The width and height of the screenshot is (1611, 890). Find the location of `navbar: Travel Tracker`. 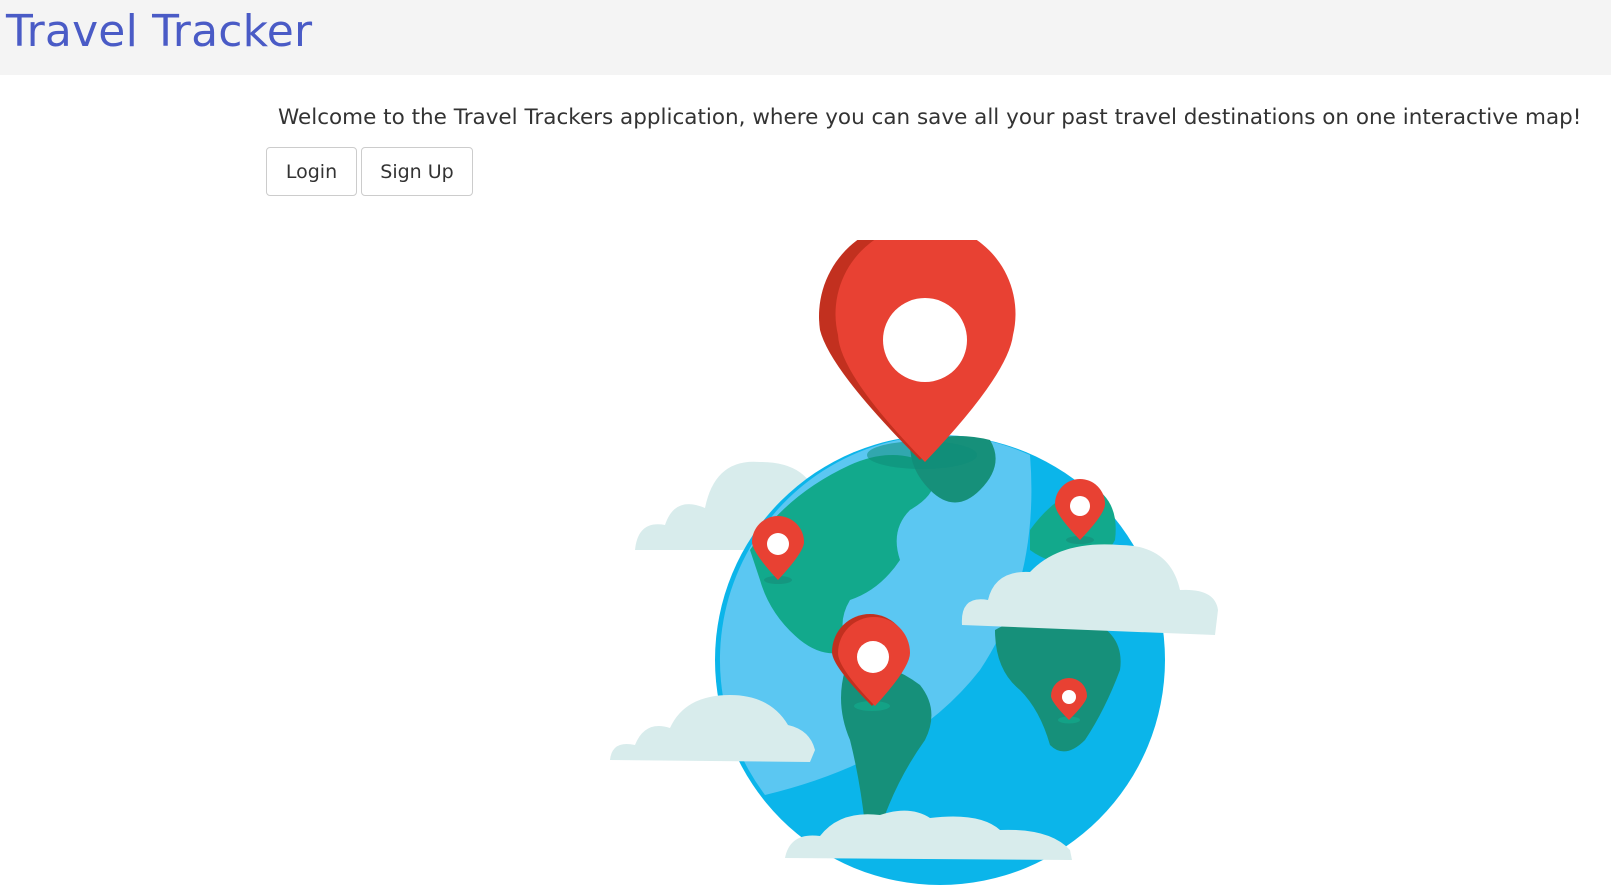

navbar: Travel Tracker is located at coordinates (805, 37).